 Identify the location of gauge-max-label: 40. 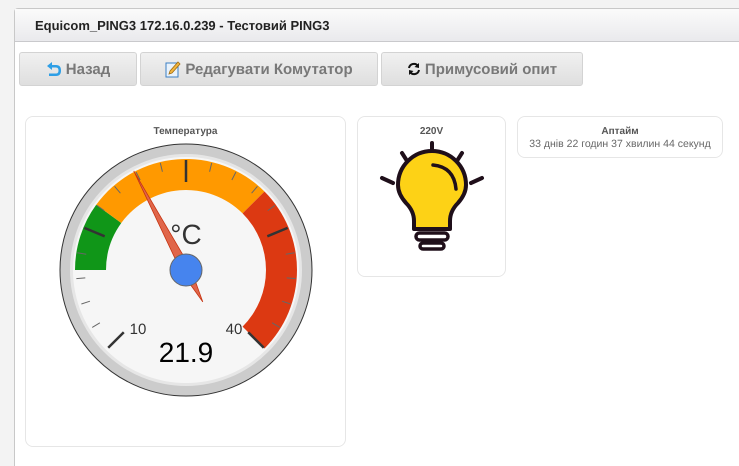
(233, 329).